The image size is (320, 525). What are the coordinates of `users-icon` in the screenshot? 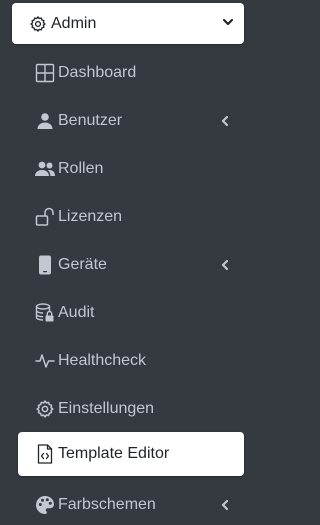 It's located at (45, 169).